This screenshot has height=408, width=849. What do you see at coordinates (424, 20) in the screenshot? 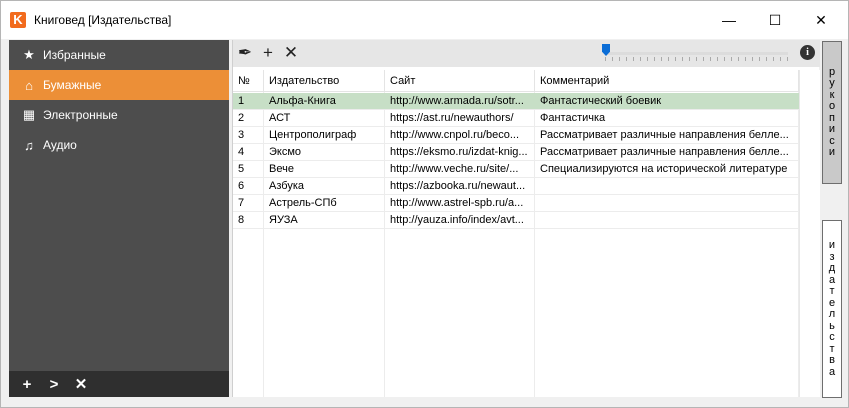
I see `title-bar: K Книговед [Издательства] — ☐ ✕` at bounding box center [424, 20].